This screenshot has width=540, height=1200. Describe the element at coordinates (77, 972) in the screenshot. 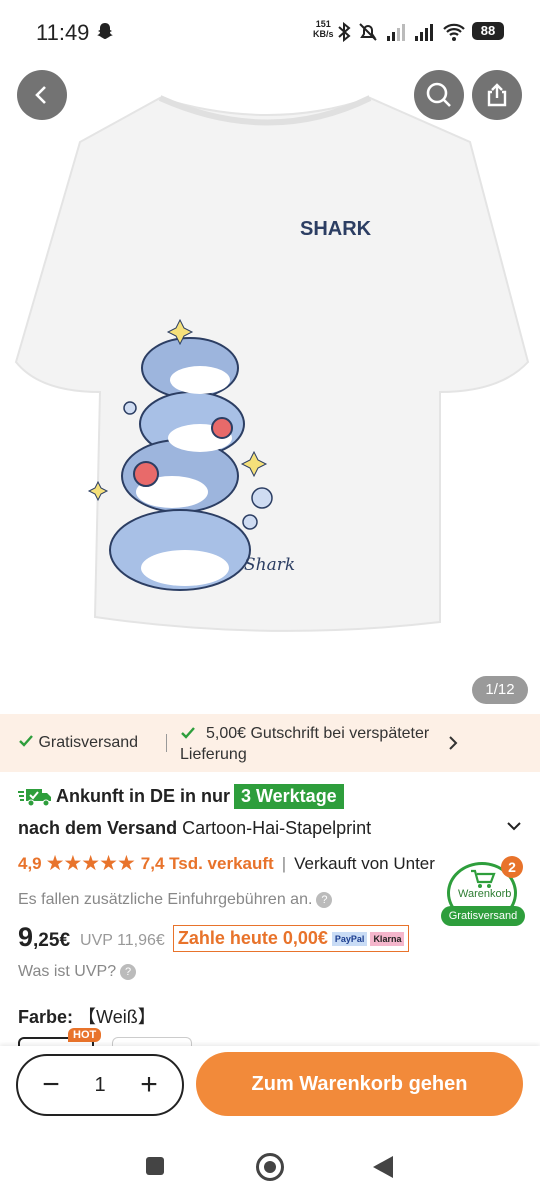

I see `uvp-help: Was ist UVP??` at that location.